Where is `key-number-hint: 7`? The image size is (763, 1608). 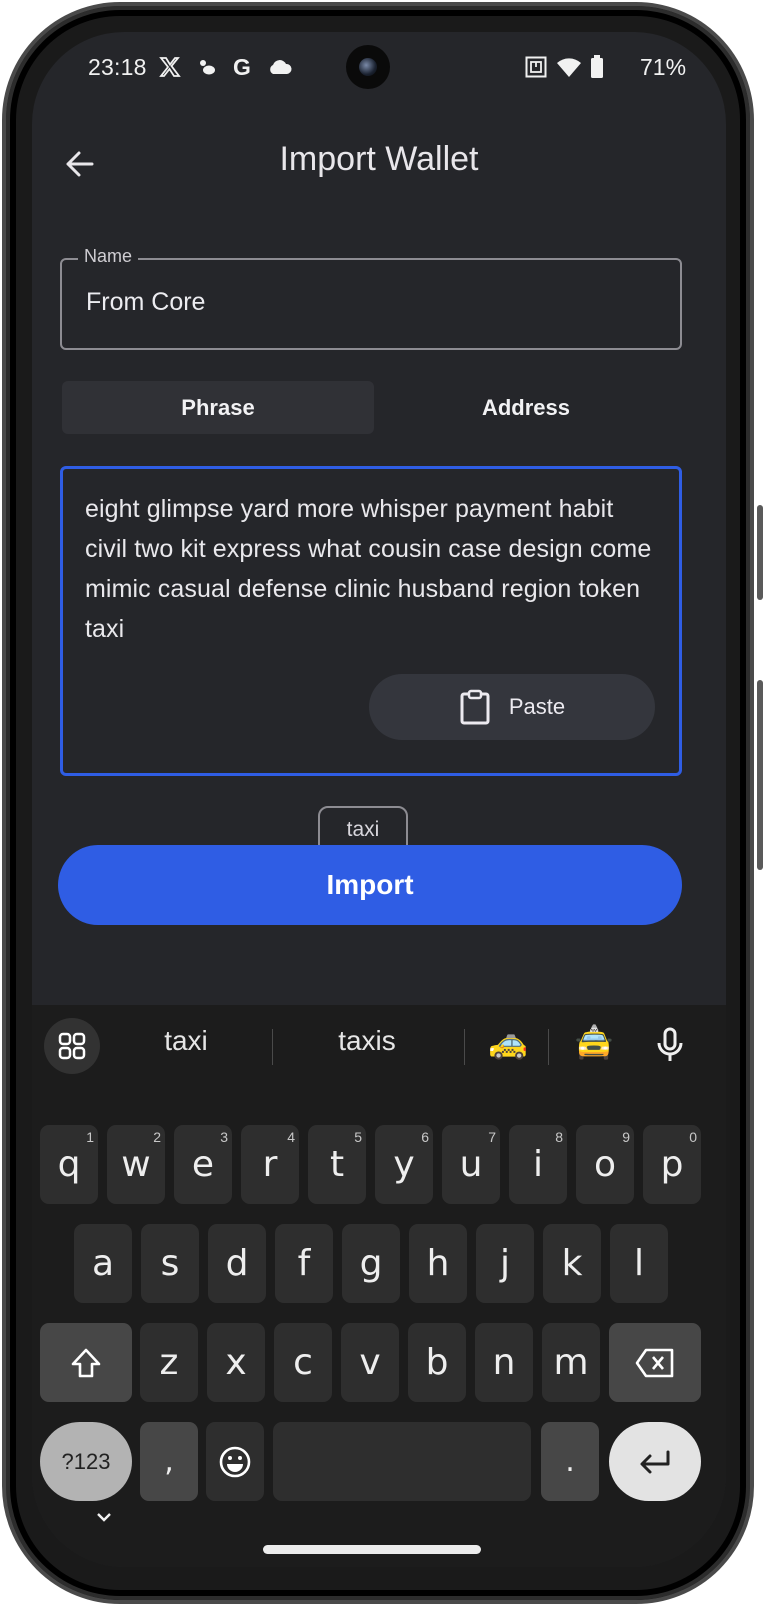
key-number-hint: 7 is located at coordinates (492, 1137).